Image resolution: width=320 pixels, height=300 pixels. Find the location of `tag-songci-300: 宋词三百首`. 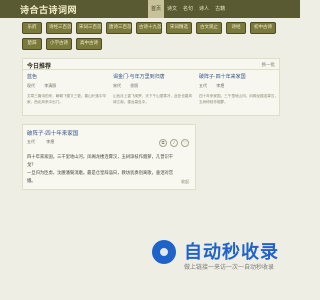

tag-songci-300: 宋词三百首 is located at coordinates (89, 28).